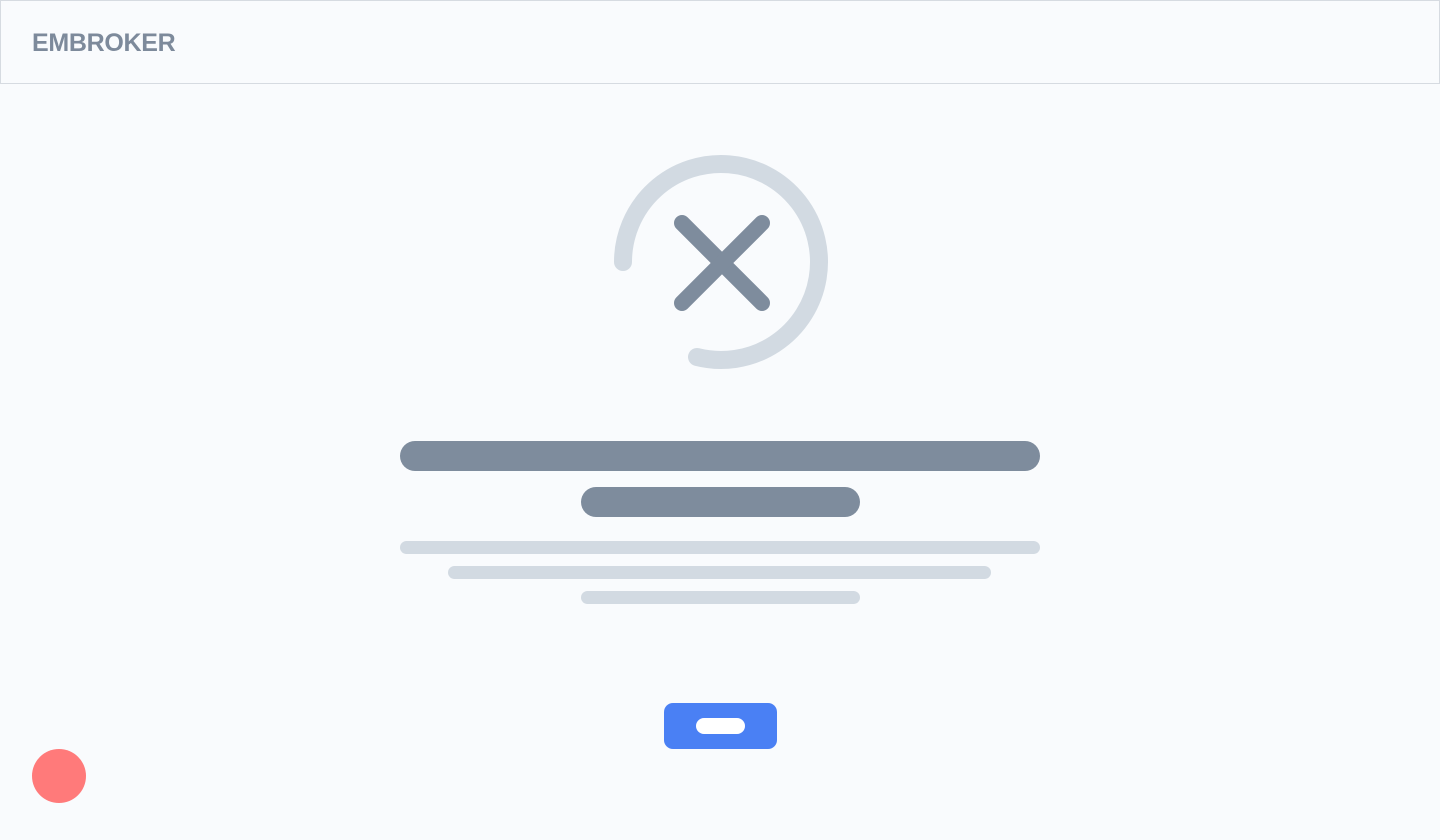 The width and height of the screenshot is (1440, 840). What do you see at coordinates (104, 43) in the screenshot?
I see `embroker-logo: EMBROKER` at bounding box center [104, 43].